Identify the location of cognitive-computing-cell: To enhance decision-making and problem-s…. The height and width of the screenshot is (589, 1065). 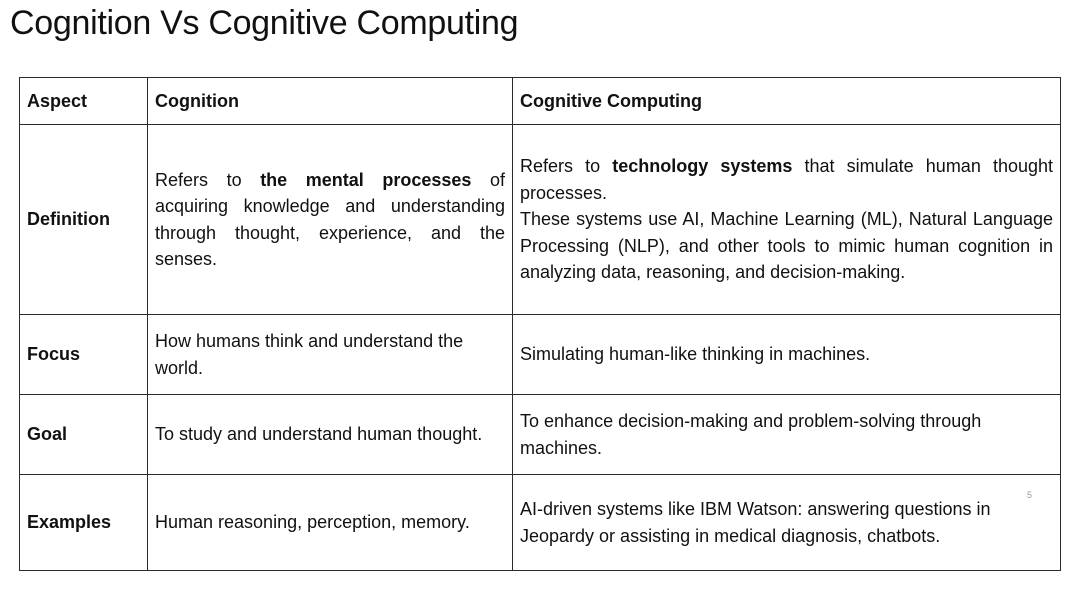
(786, 434).